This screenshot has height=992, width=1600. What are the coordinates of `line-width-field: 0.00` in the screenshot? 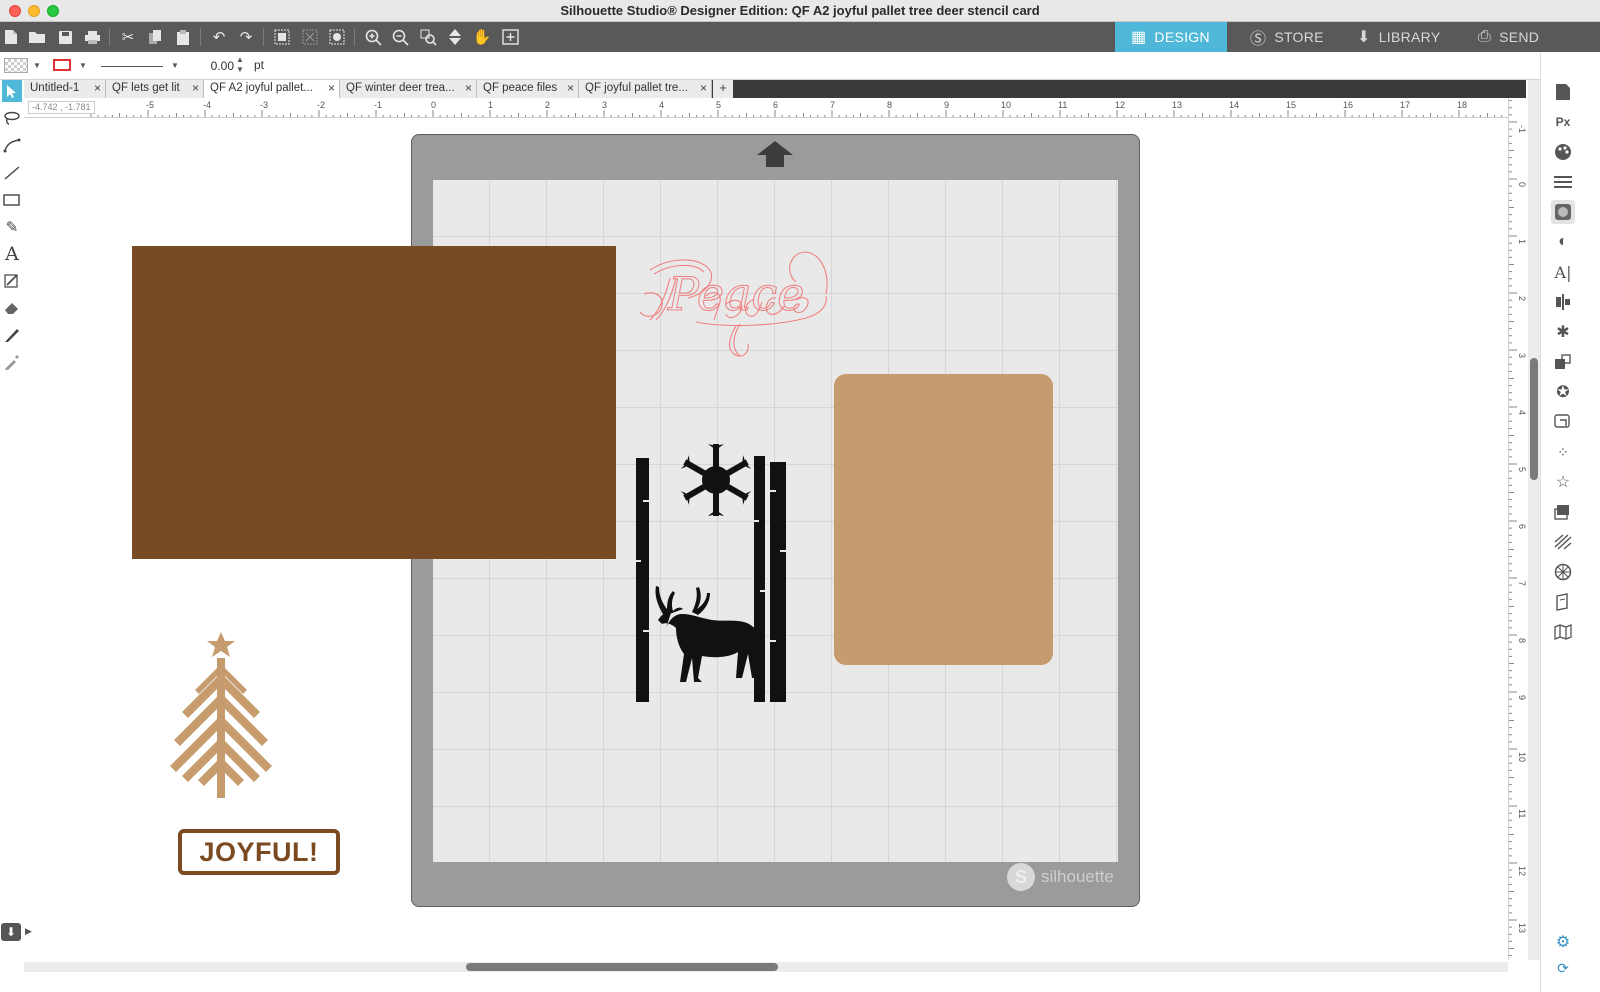 It's located at (214, 66).